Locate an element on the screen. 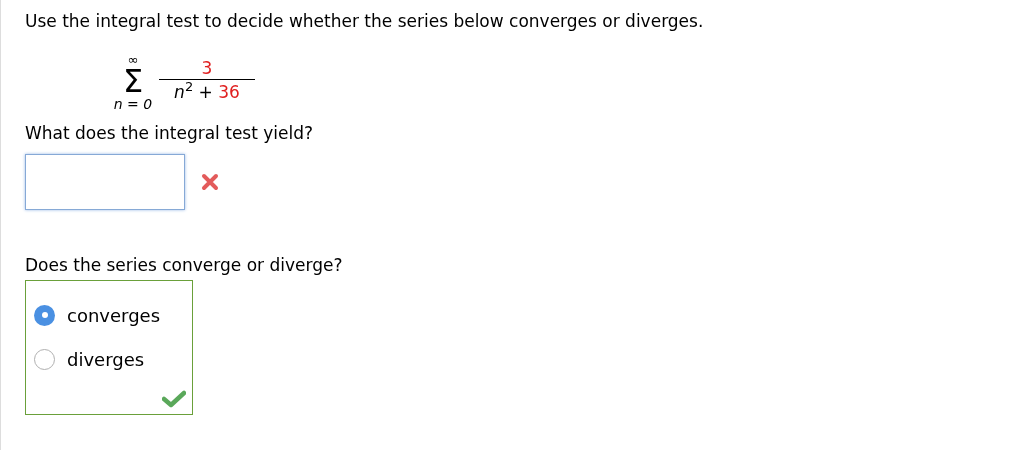  option-label: converges is located at coordinates (113, 315).